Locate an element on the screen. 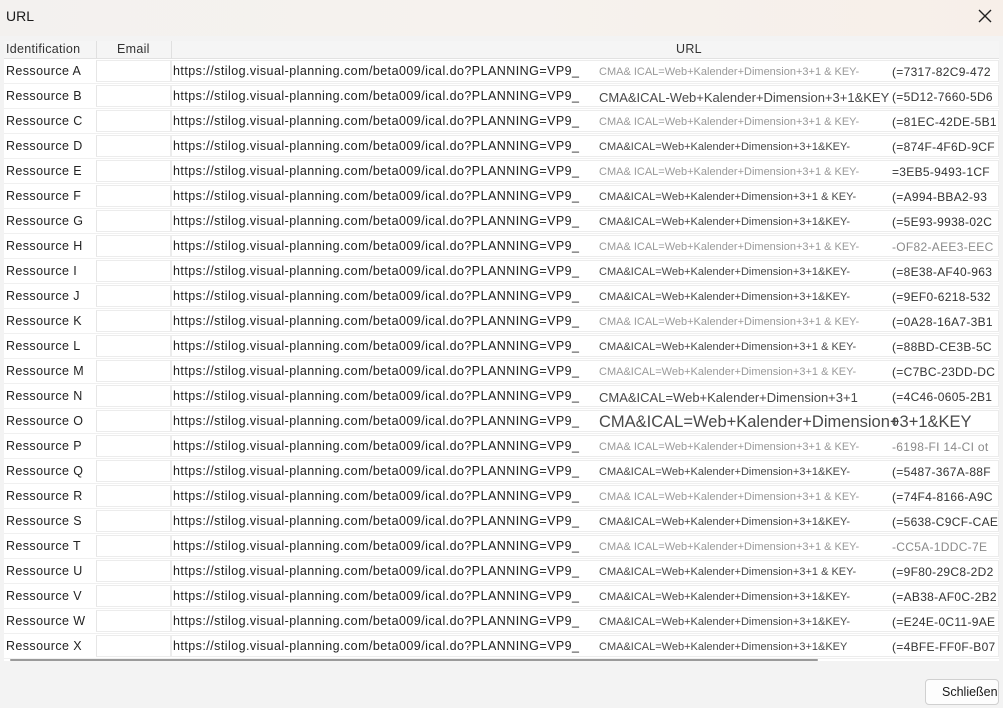 This screenshot has height=708, width=1003. cell-identification: Ressource E is located at coordinates (50, 171).